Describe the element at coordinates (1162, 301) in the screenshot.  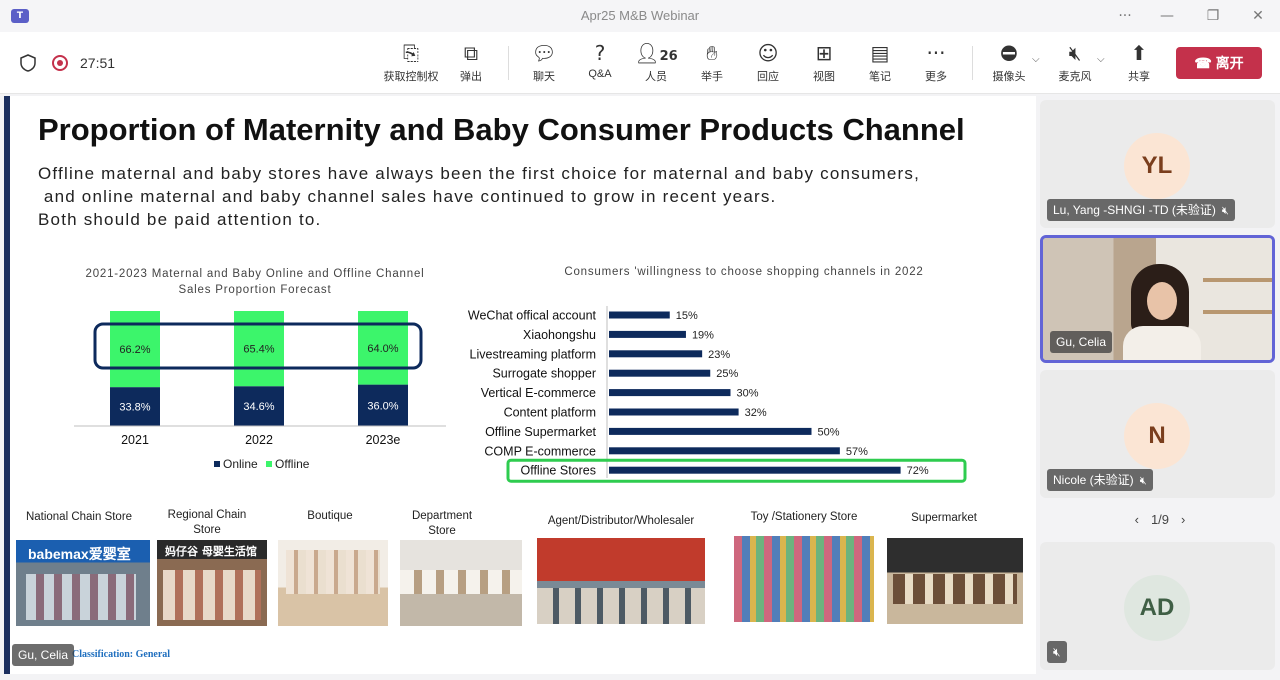
I see `person-face` at that location.